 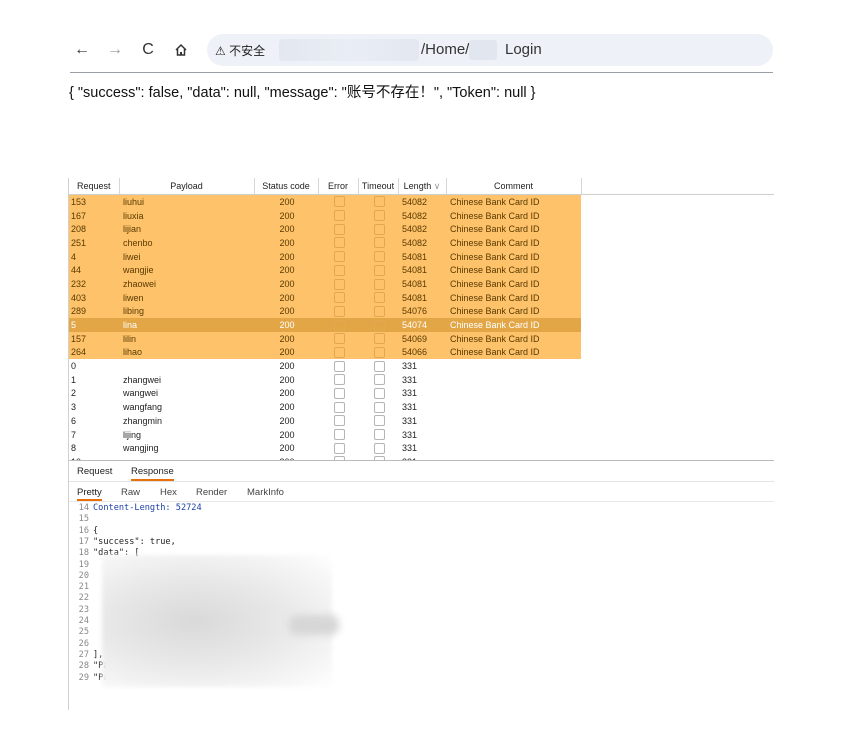 What do you see at coordinates (83, 575) in the screenshot?
I see `line-number: 20` at bounding box center [83, 575].